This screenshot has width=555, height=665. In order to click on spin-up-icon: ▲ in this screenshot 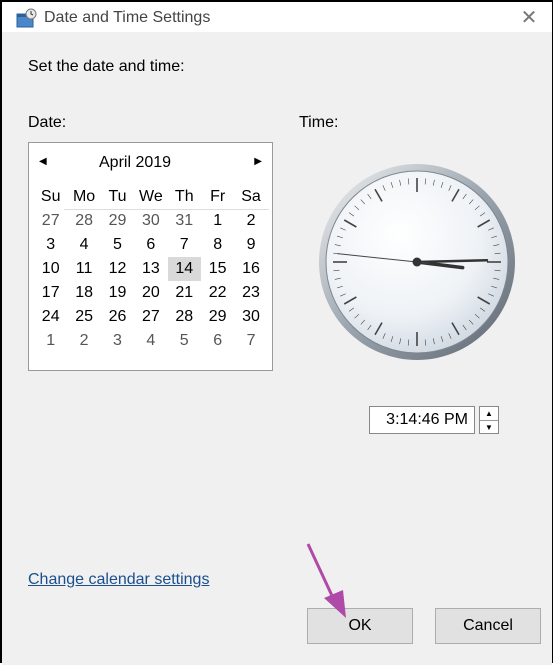, I will do `click(489, 414)`.